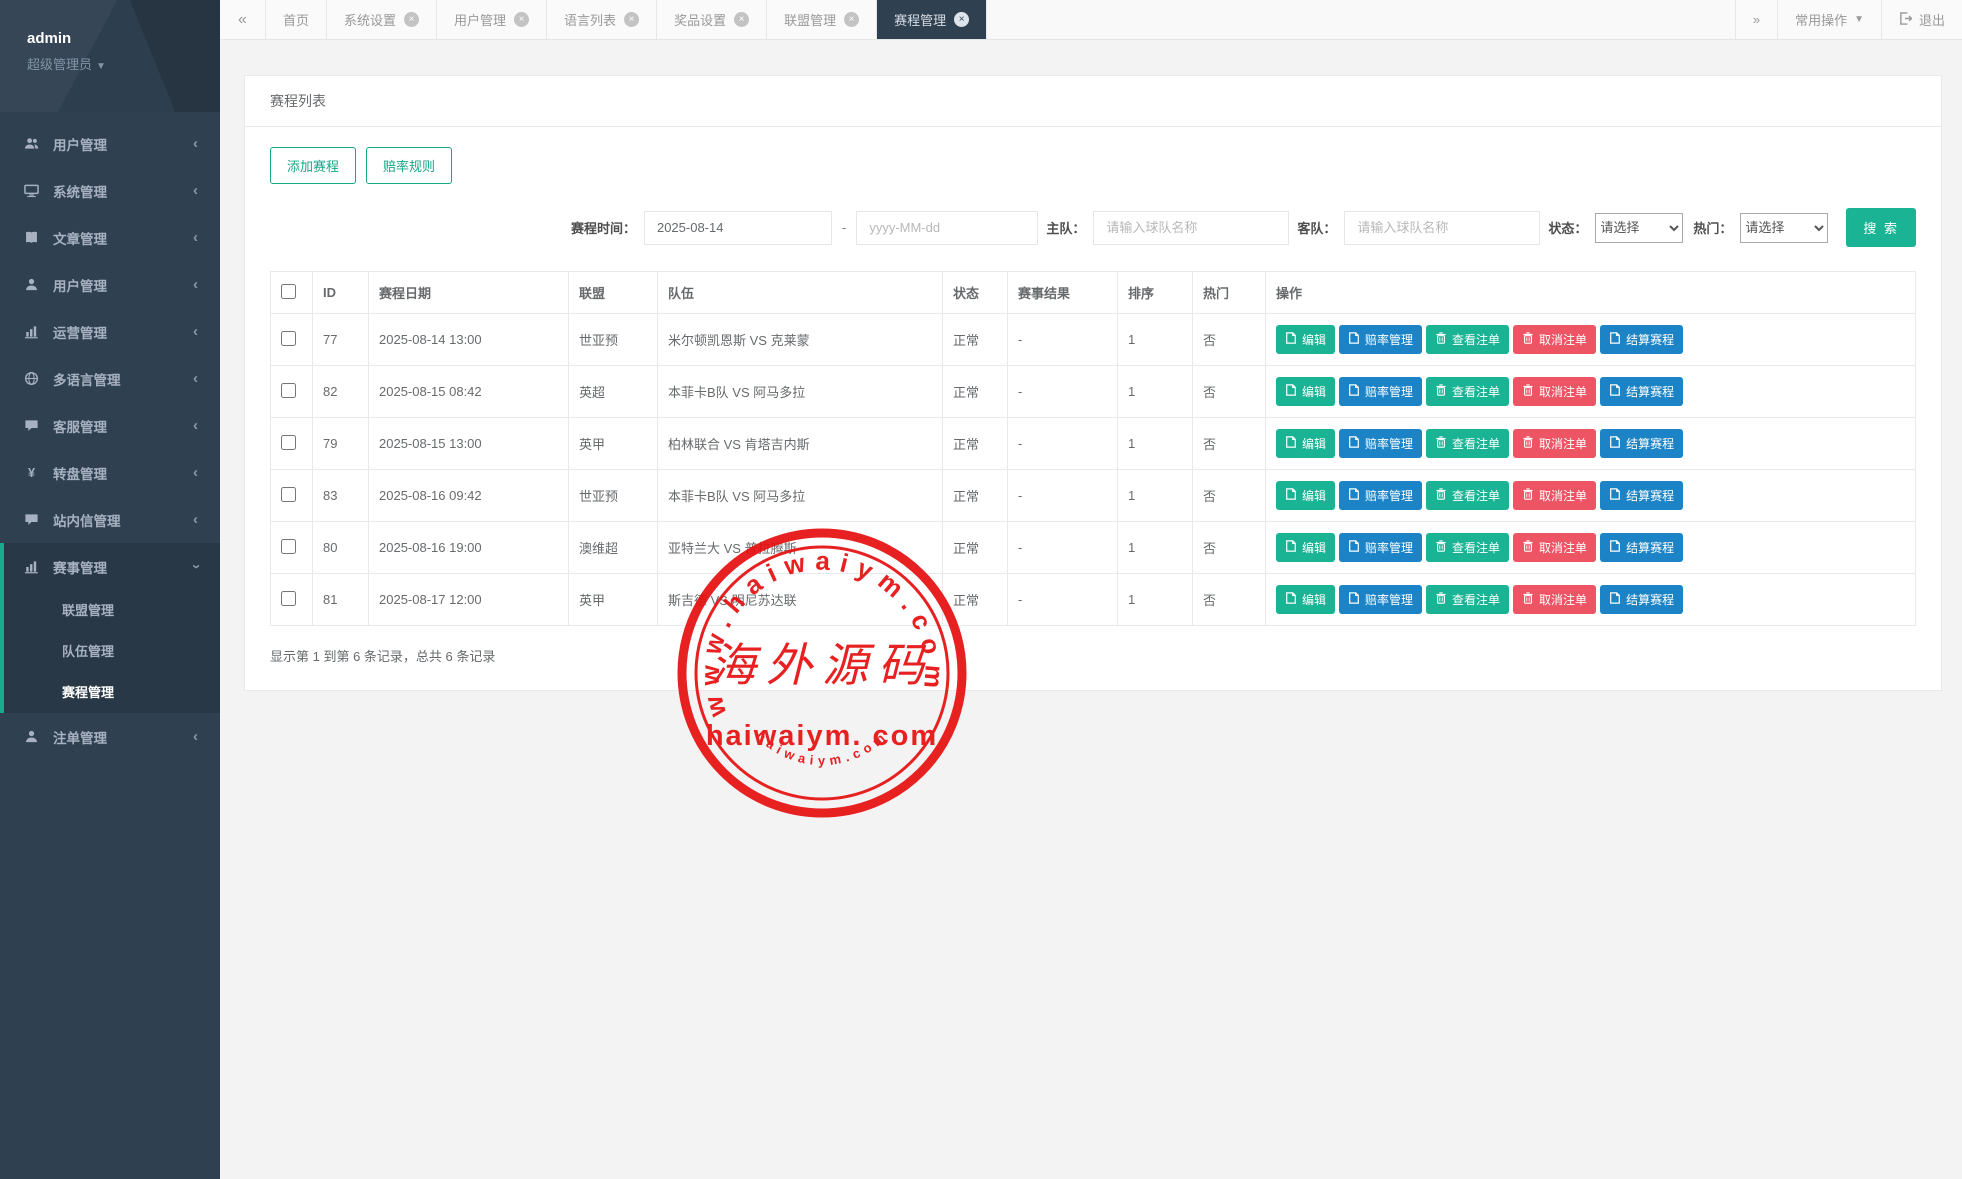  I want to click on tabs-scroll-left-button: «, so click(243, 19).